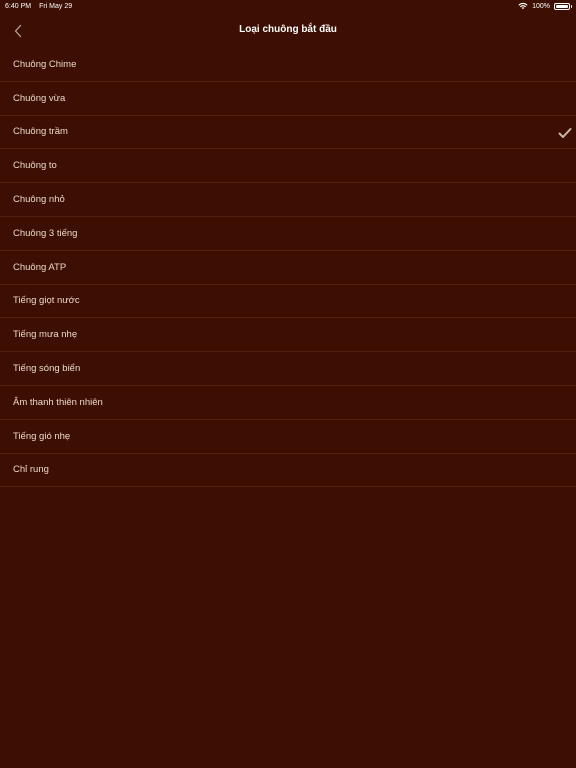 The width and height of the screenshot is (576, 768). What do you see at coordinates (47, 369) in the screenshot?
I see `list-item-label: Tiếng sóng biển` at bounding box center [47, 369].